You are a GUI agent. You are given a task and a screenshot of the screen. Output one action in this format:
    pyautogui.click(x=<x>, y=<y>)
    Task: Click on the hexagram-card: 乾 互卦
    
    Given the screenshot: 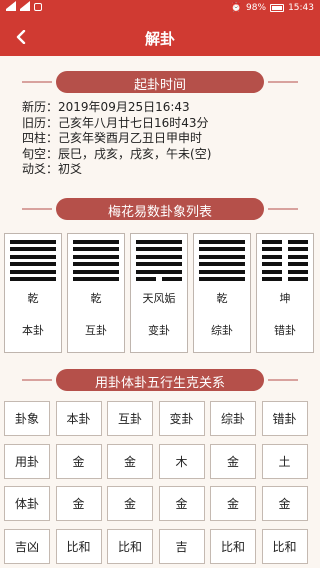 What is the action you would take?
    pyautogui.click(x=96, y=293)
    